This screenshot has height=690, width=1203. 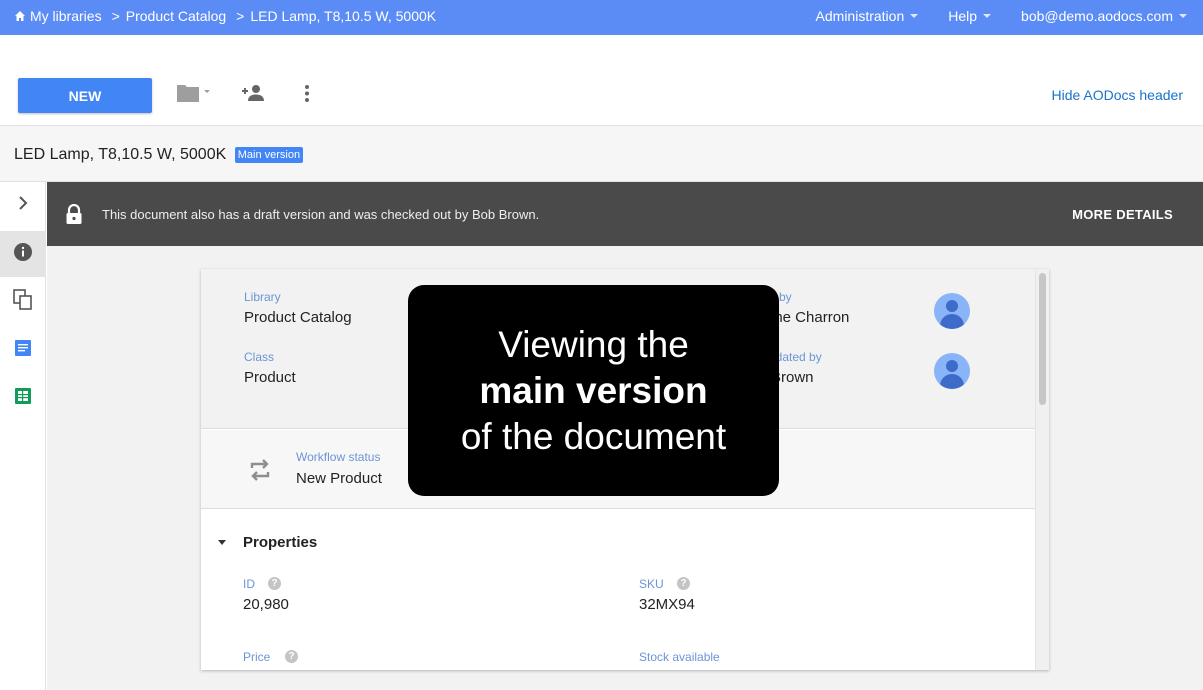 I want to click on overlay-line-3: of the document, so click(x=593, y=436).